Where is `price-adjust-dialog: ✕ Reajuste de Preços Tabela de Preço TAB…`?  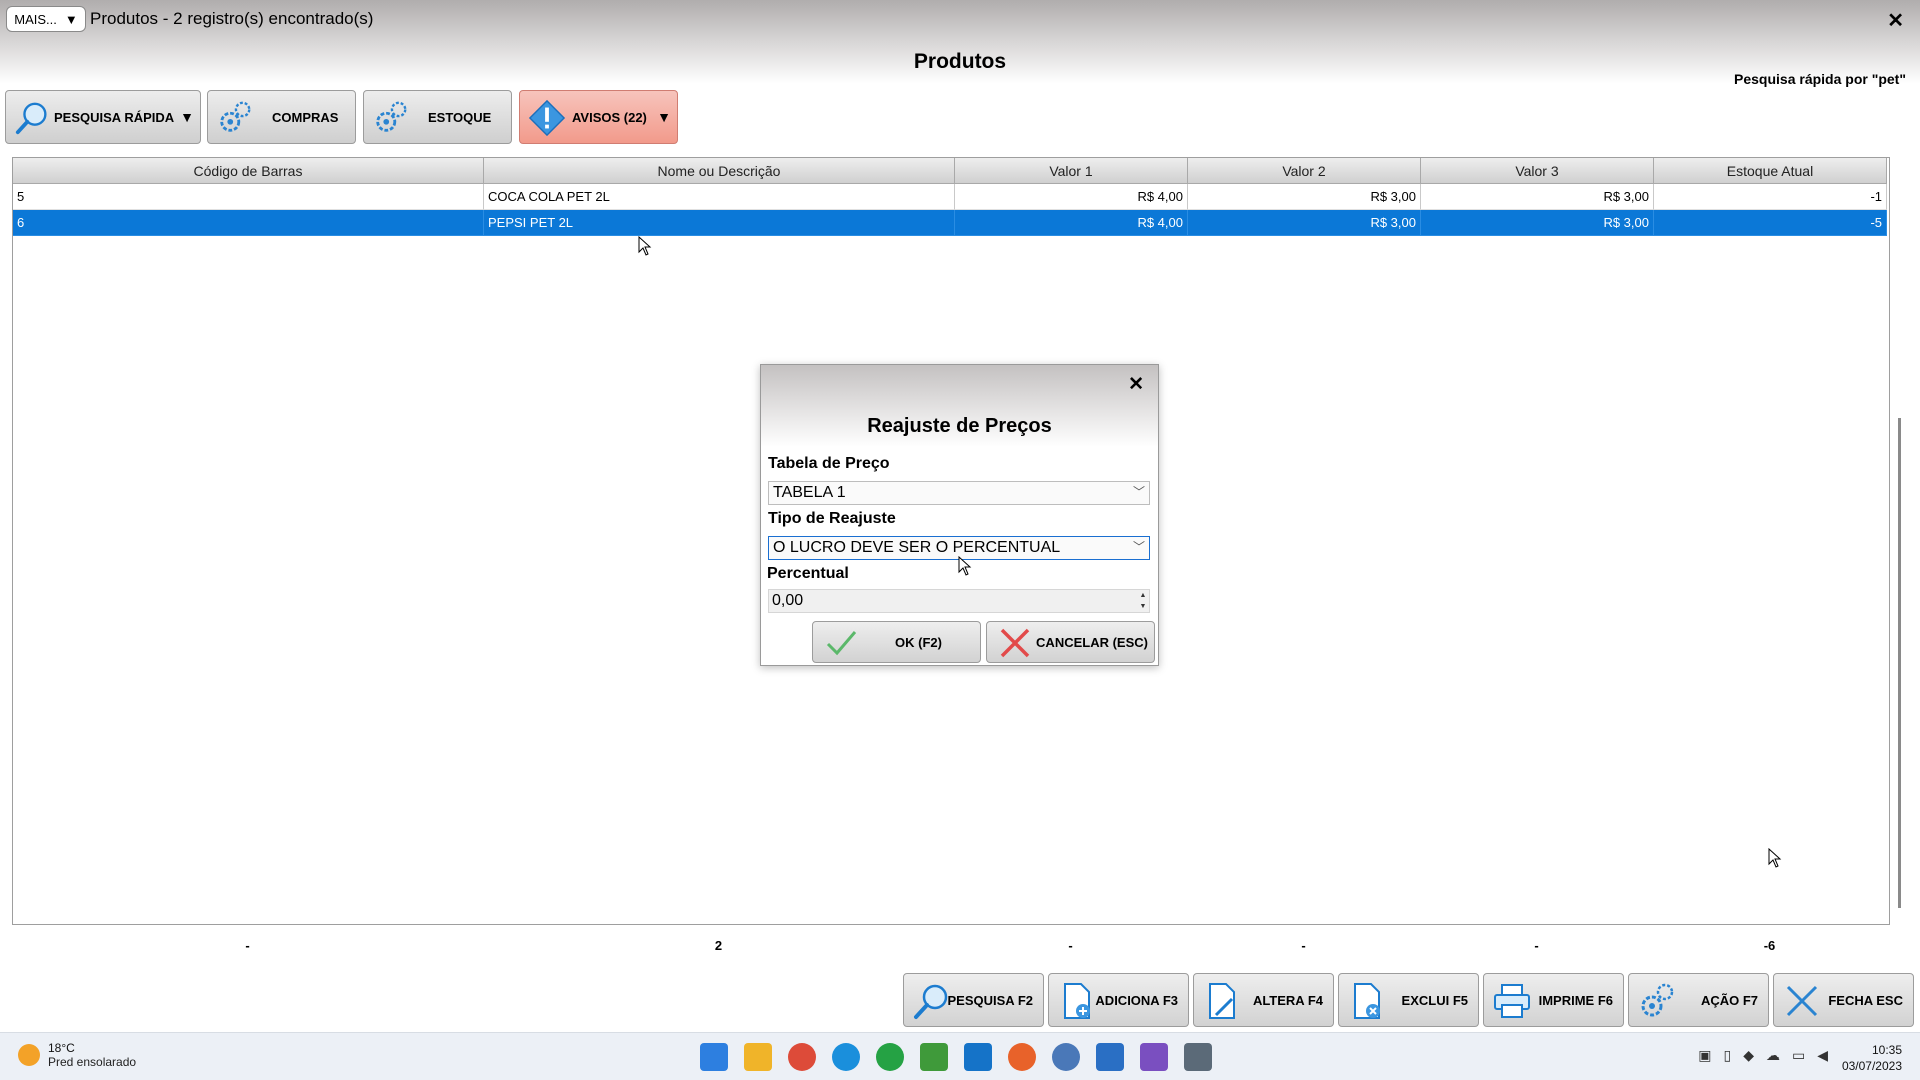
price-adjust-dialog: ✕ Reajuste de Preços Tabela de Preço TAB… is located at coordinates (959, 515).